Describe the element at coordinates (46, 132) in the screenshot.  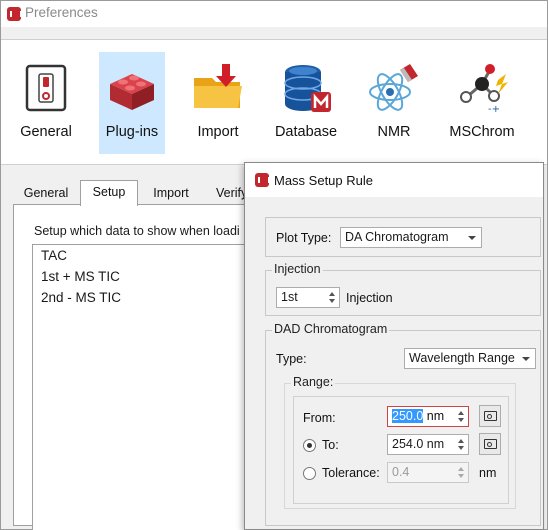
I see `toolbar-general-label: General` at that location.